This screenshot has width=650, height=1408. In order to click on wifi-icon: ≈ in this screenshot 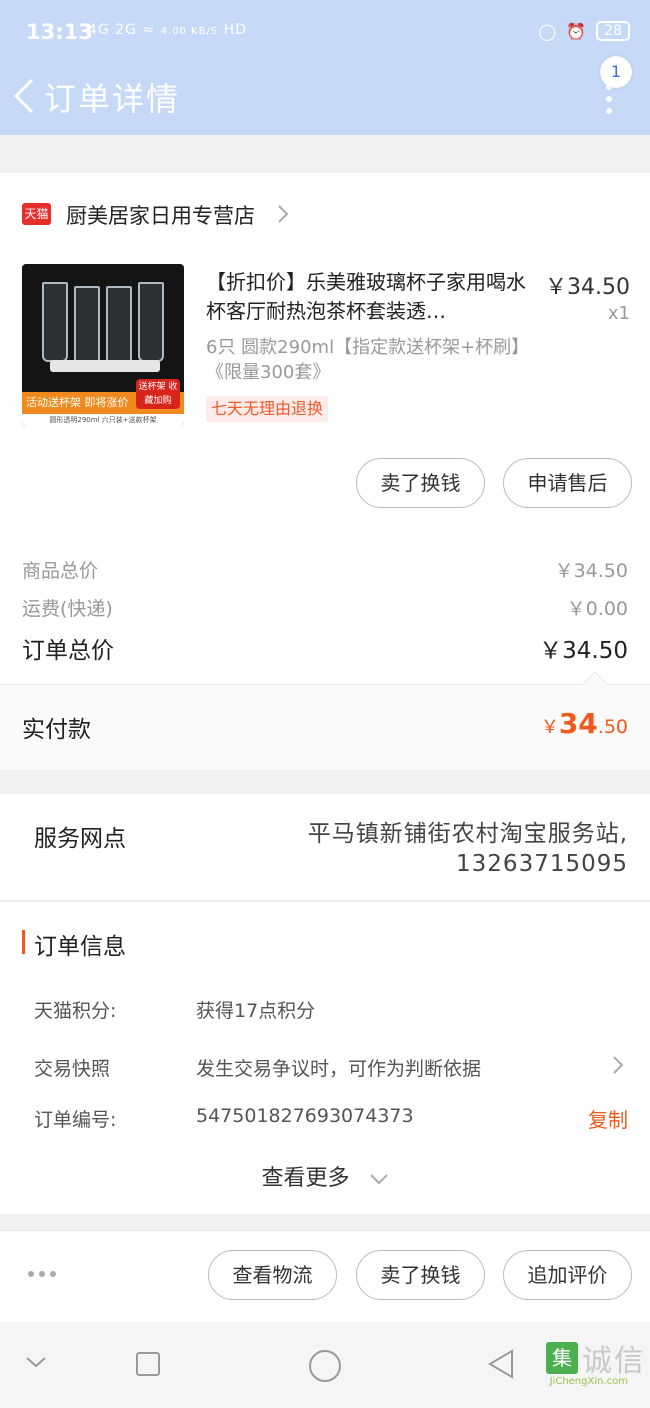, I will do `click(149, 30)`.